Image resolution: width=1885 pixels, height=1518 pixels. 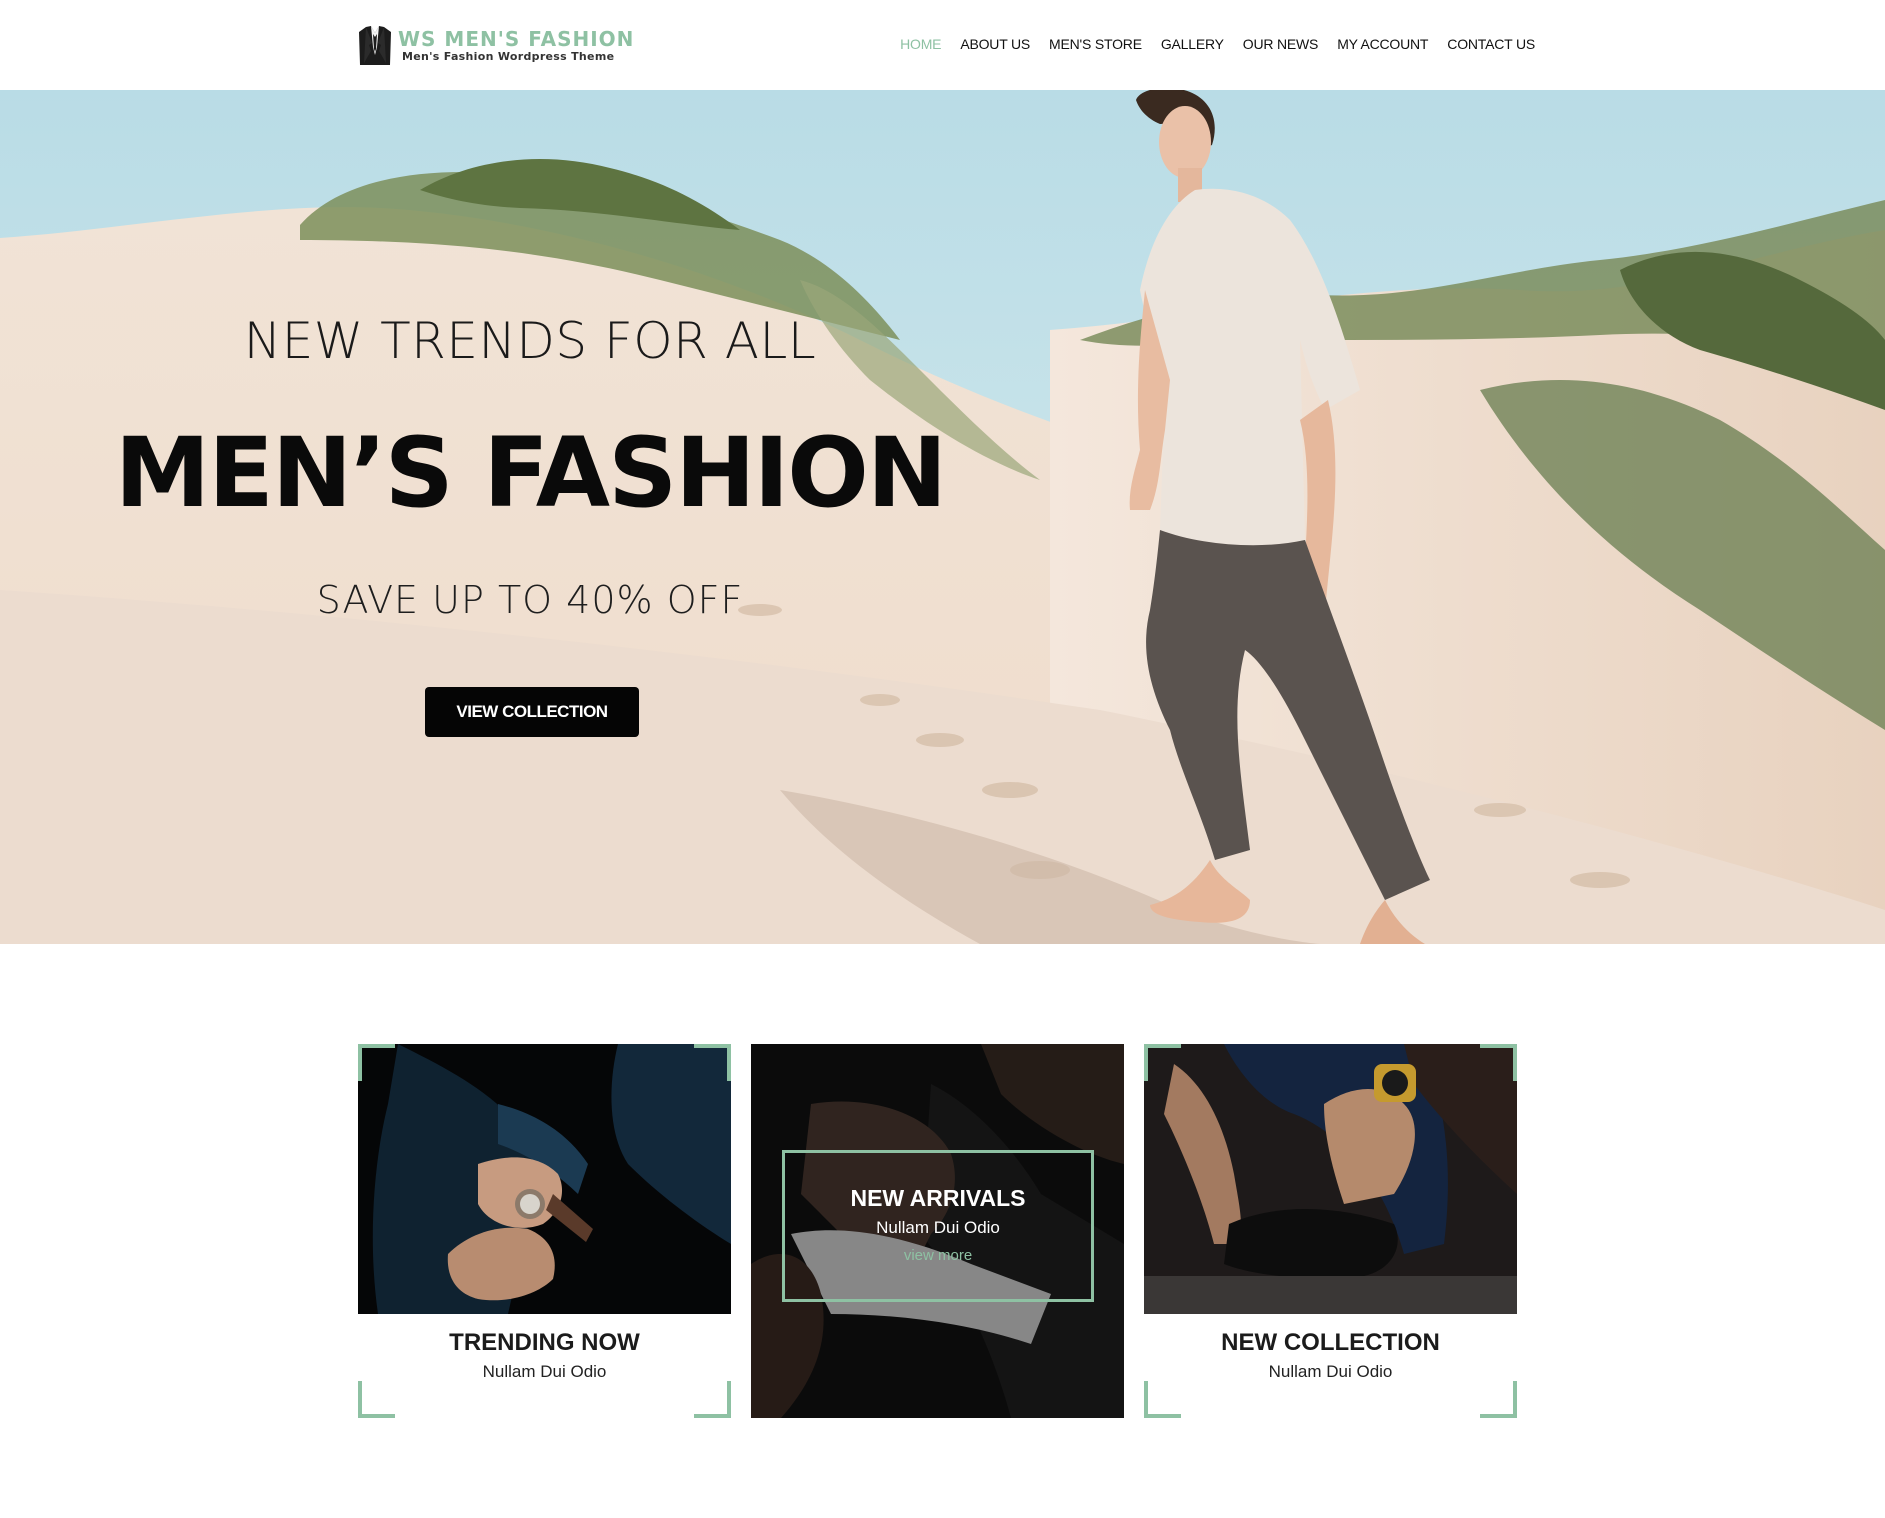 I want to click on jacket-icon, so click(x=375, y=45).